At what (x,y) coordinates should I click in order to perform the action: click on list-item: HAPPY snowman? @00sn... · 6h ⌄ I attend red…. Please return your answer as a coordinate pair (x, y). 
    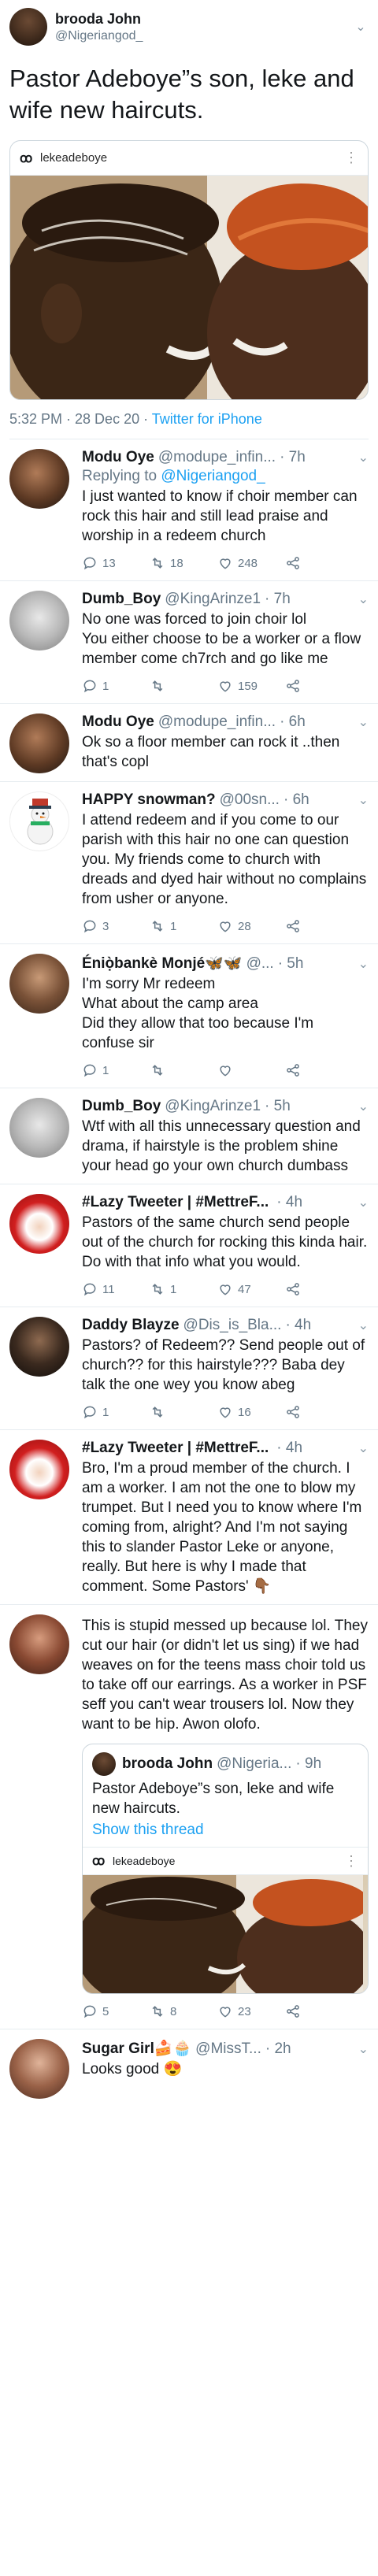
    Looking at the image, I should click on (189, 863).